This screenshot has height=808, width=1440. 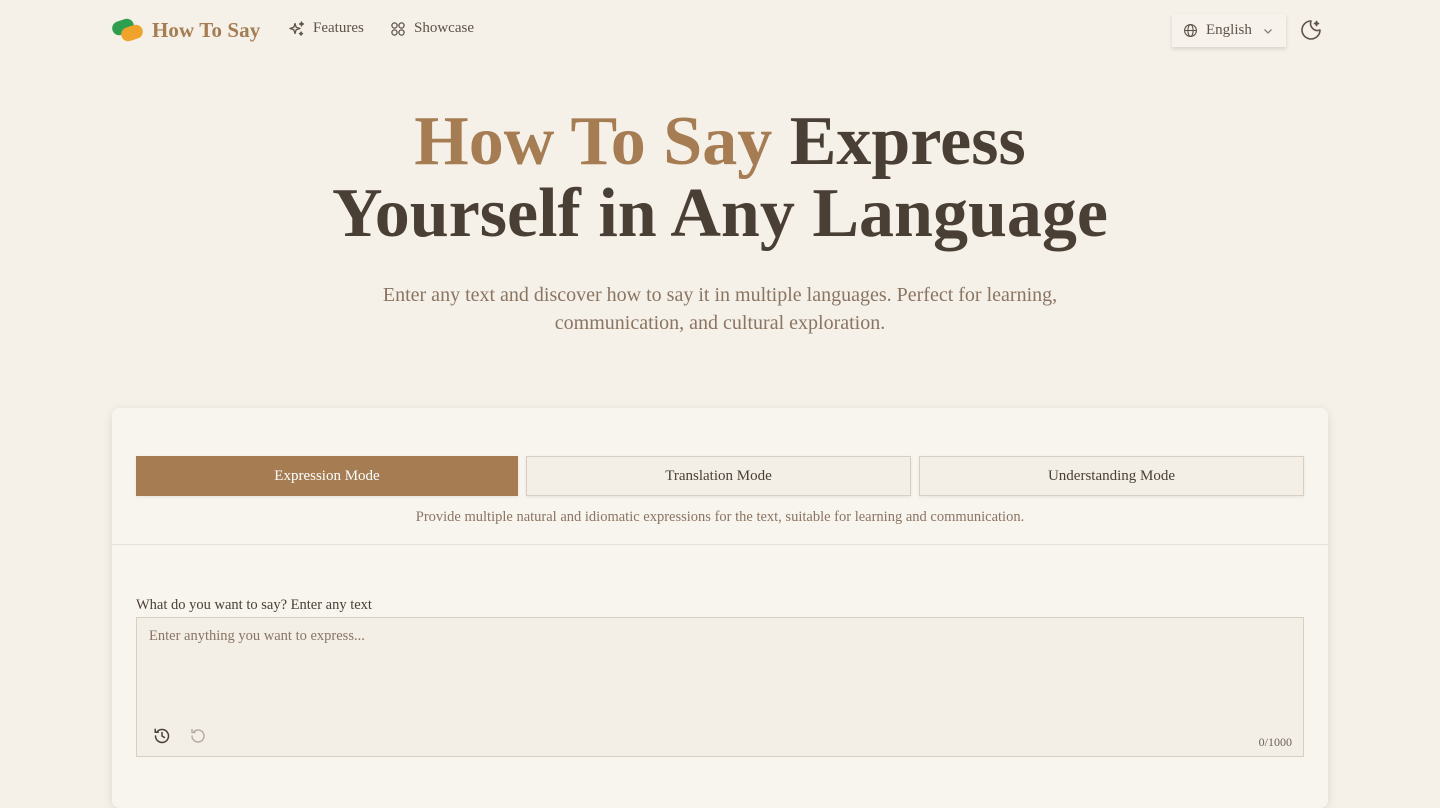 What do you see at coordinates (254, 605) in the screenshot?
I see `input-label: What do you want to say? Enter any text` at bounding box center [254, 605].